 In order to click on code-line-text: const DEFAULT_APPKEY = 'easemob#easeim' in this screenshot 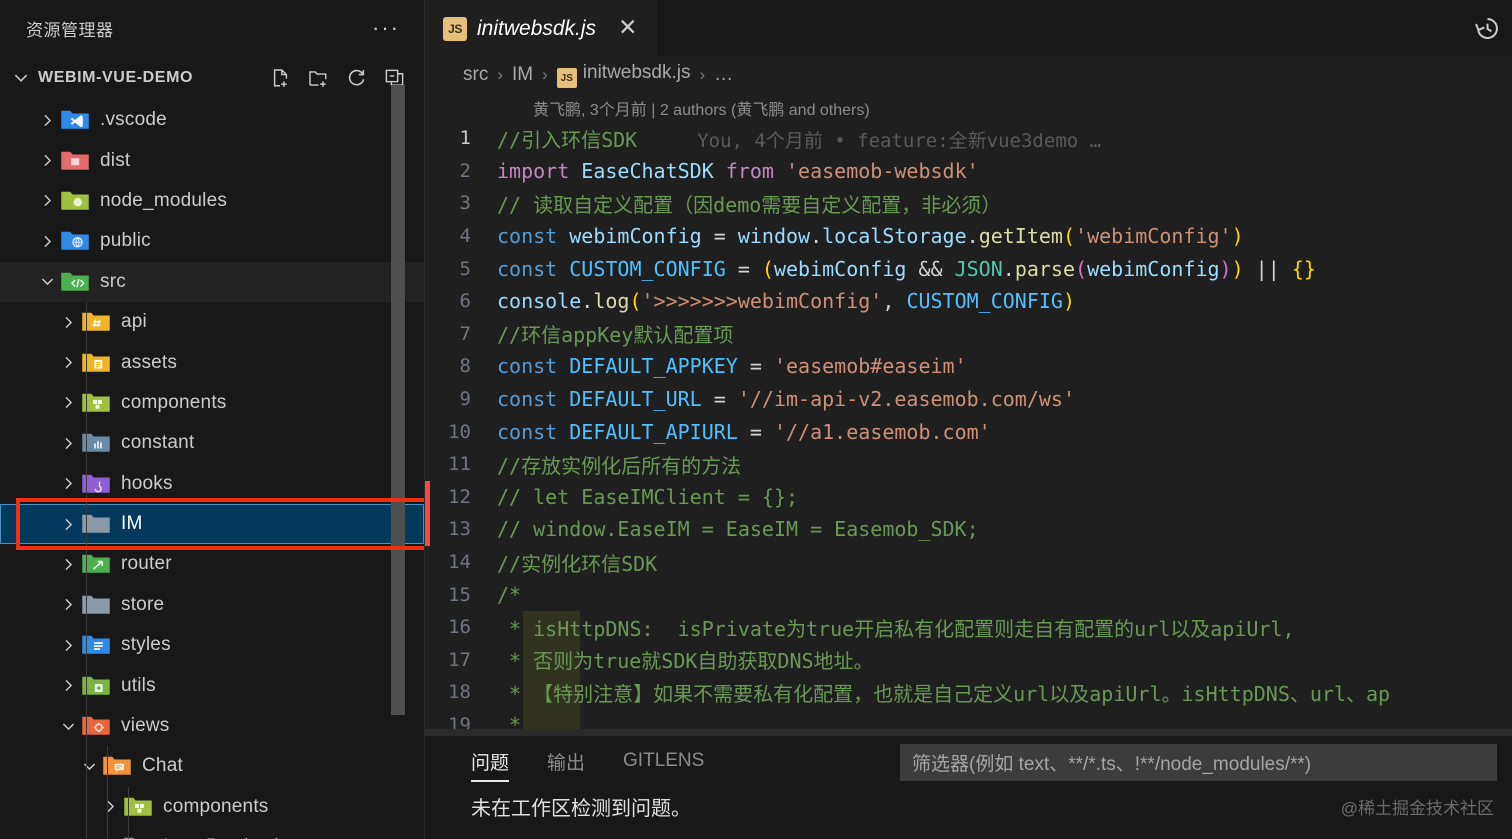, I will do `click(1004, 366)`.